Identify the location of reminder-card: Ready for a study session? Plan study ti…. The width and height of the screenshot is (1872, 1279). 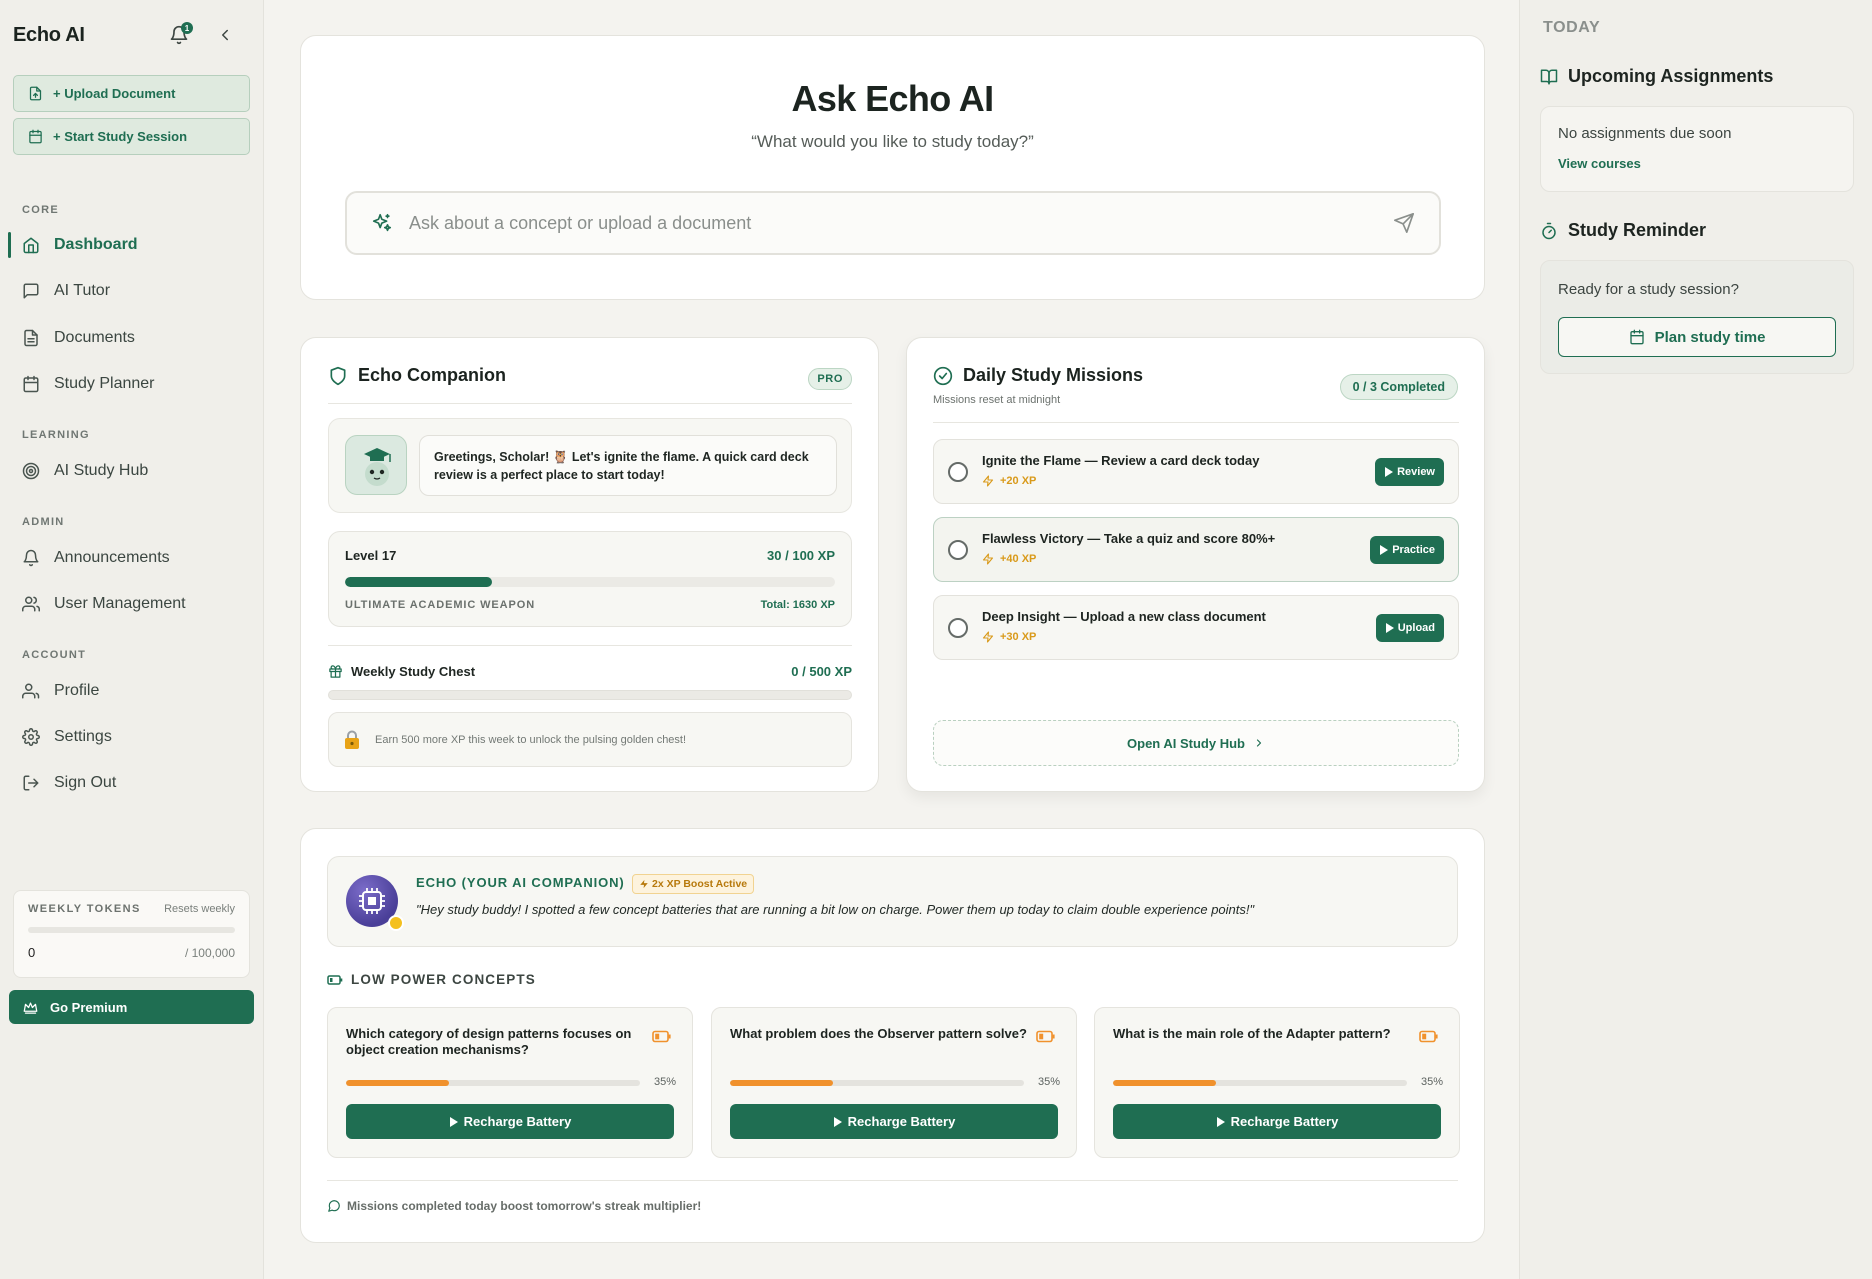
(1697, 317).